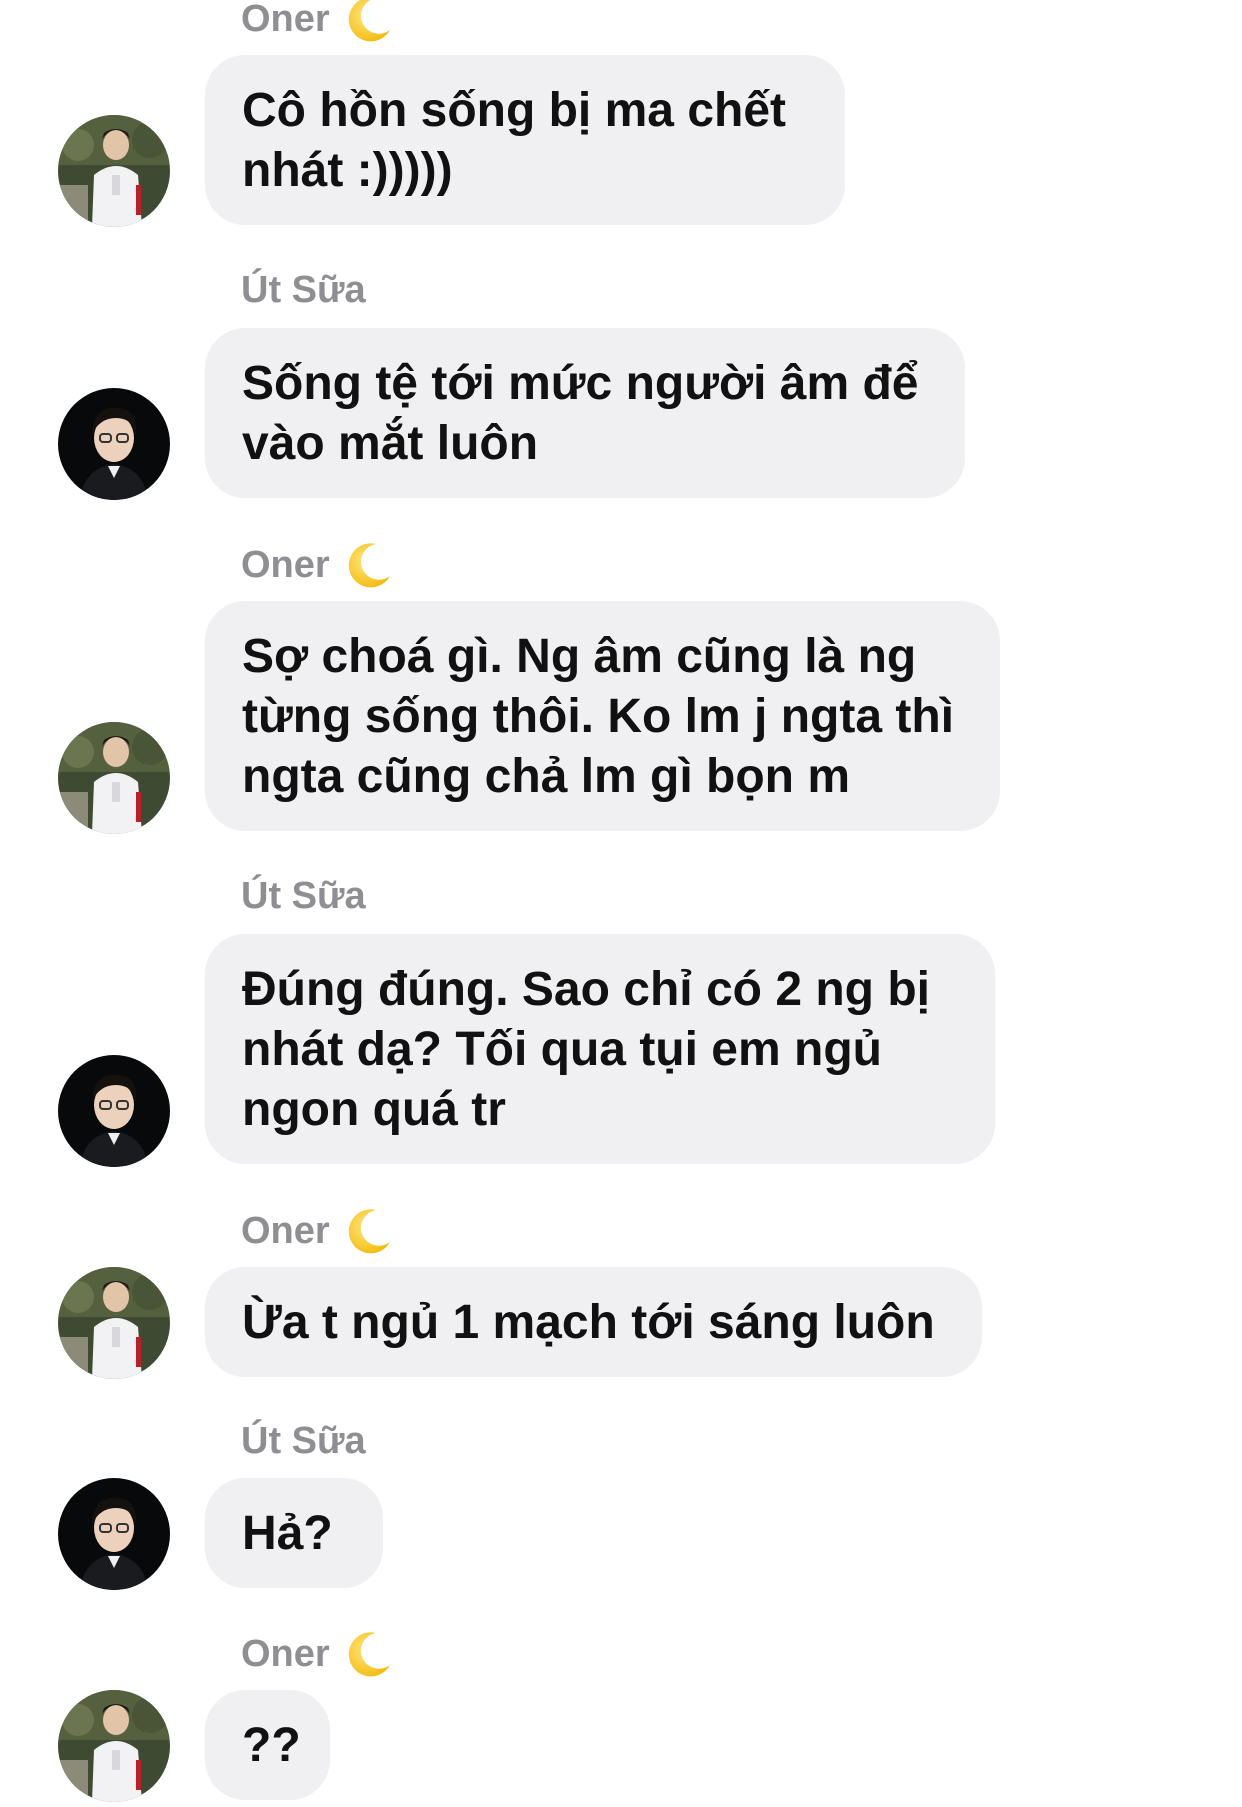 The width and height of the screenshot is (1242, 1807). I want to click on message-text-line: Hả?, so click(287, 1533).